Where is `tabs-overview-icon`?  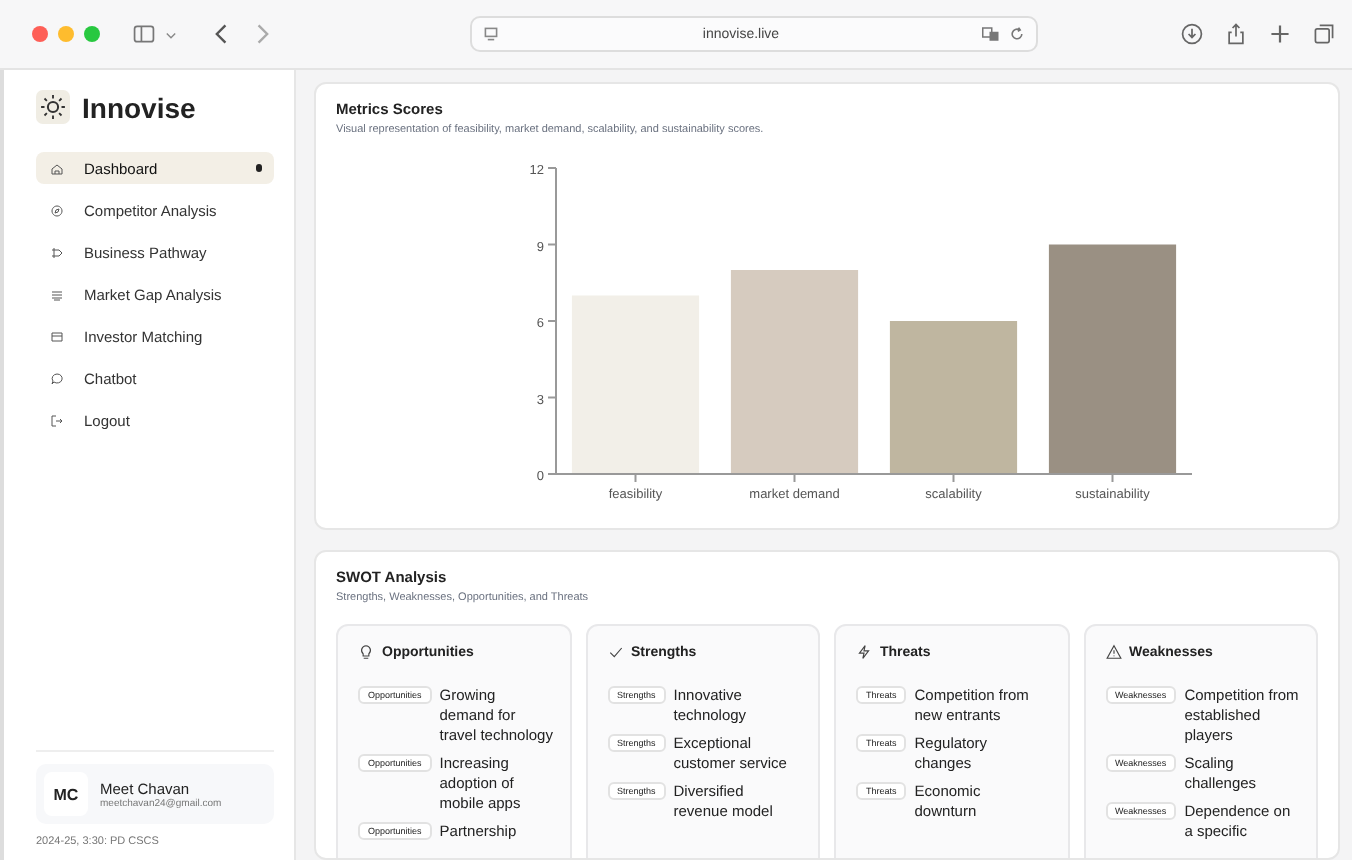
tabs-overview-icon is located at coordinates (1324, 34).